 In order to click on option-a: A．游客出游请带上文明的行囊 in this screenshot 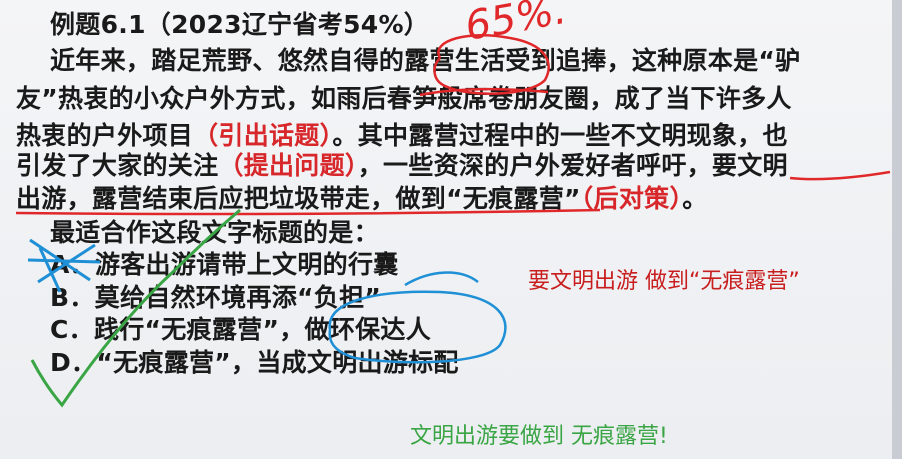, I will do `click(224, 265)`.